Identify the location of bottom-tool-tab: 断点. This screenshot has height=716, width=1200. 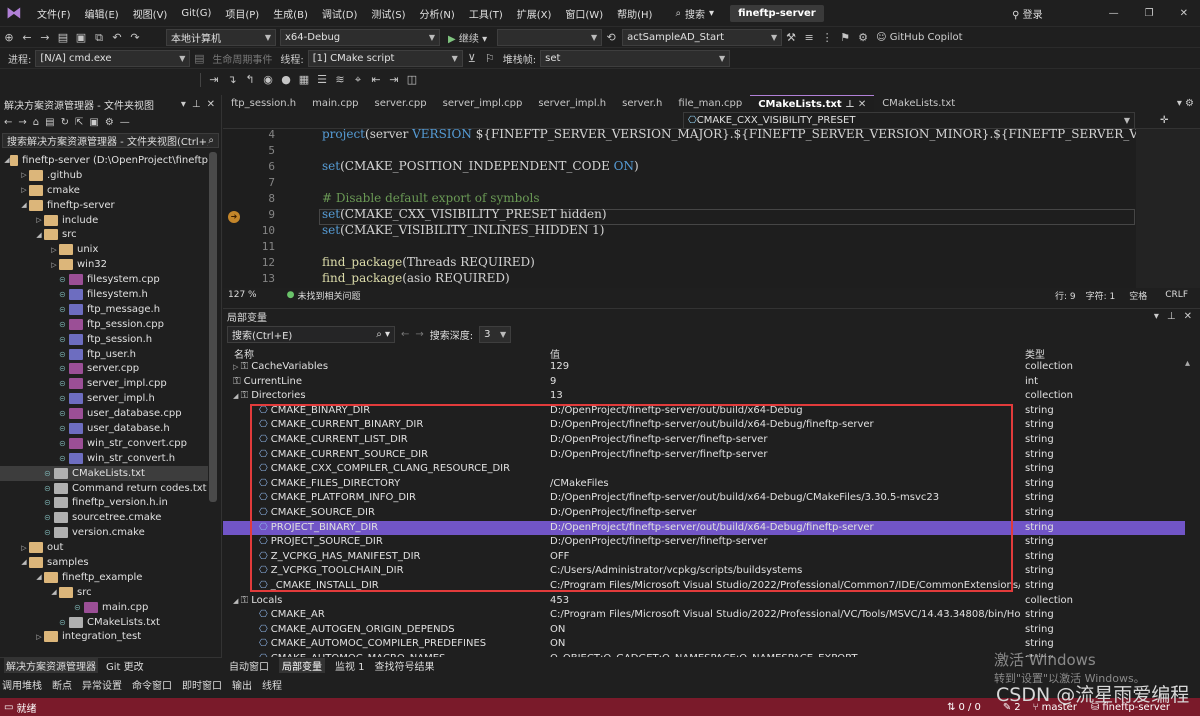
(62, 684).